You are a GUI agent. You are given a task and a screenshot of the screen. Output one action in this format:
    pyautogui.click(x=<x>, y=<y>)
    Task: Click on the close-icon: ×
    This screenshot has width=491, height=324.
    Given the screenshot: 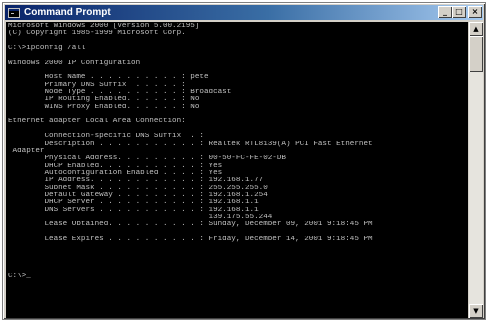 What is the action you would take?
    pyautogui.click(x=475, y=11)
    